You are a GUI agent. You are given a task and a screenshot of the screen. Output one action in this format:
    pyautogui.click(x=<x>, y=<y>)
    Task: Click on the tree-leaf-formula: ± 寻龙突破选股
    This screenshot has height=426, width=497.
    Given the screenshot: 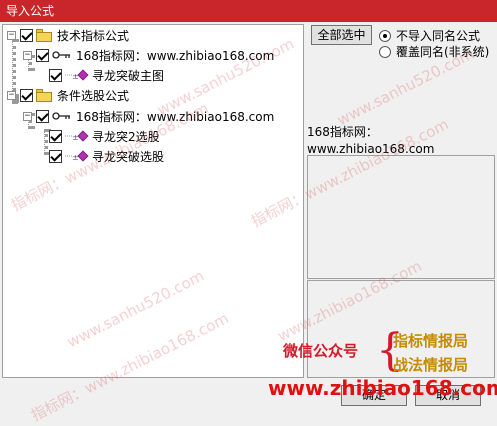 What is the action you would take?
    pyautogui.click(x=106, y=156)
    